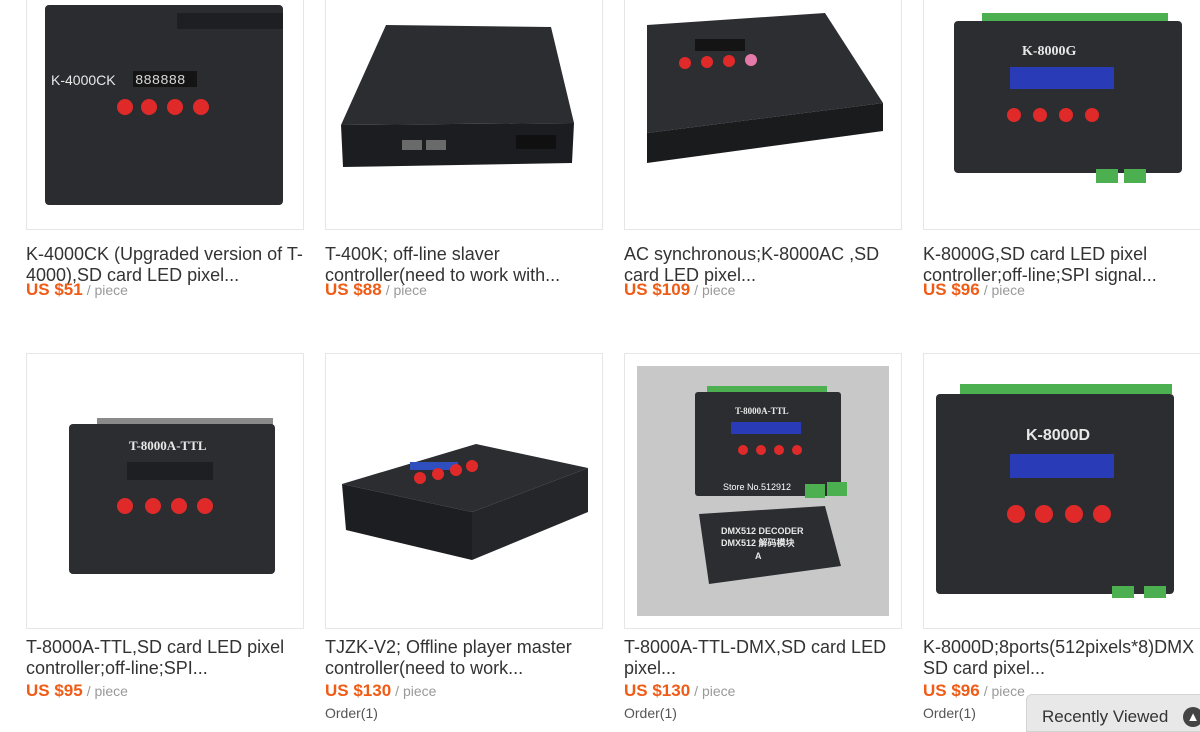  I want to click on watermark: Store No.512912, so click(757, 487).